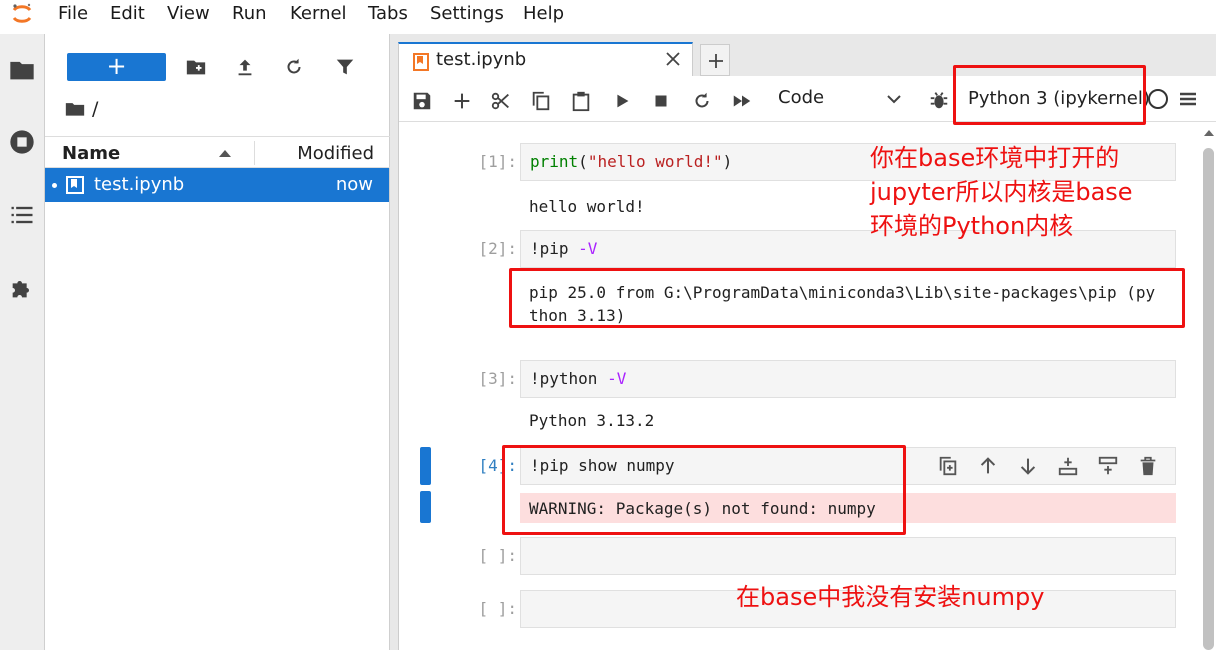 The width and height of the screenshot is (1216, 650). I want to click on file-list-header: Name Modified, so click(217, 152).